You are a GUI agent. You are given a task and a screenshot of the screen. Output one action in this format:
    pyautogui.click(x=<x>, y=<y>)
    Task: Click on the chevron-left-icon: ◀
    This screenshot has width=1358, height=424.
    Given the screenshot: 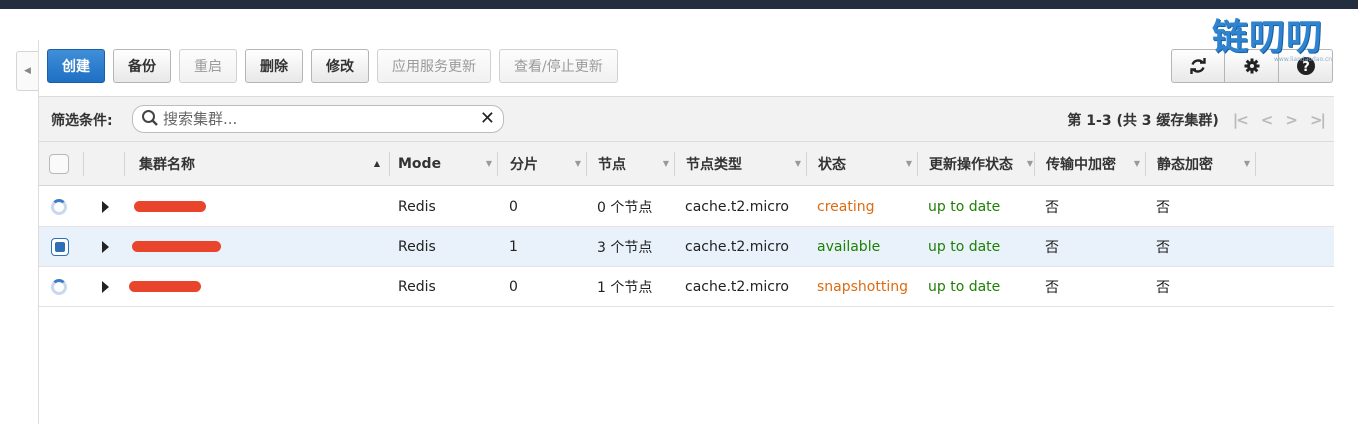 What is the action you would take?
    pyautogui.click(x=27, y=71)
    